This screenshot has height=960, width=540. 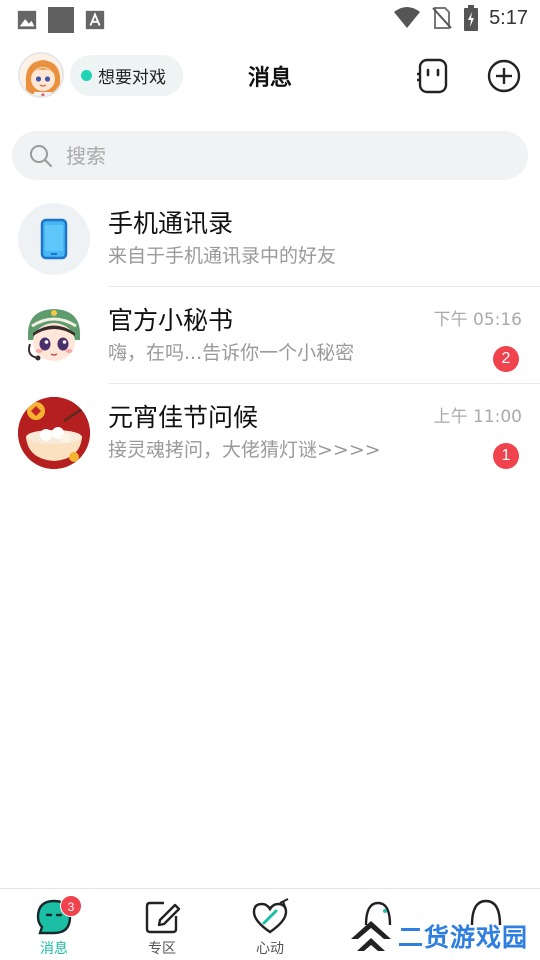 I want to click on page-title: 消息, so click(x=269, y=78).